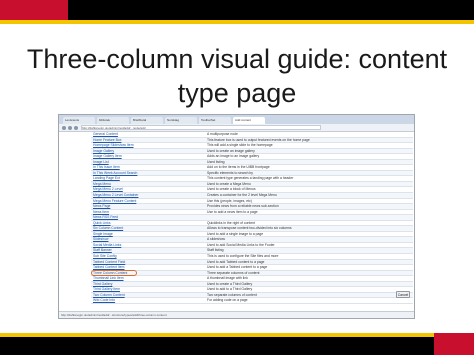 The width and height of the screenshot is (474, 355). I want to click on content-type-description: Staff listing, so click(215, 250).